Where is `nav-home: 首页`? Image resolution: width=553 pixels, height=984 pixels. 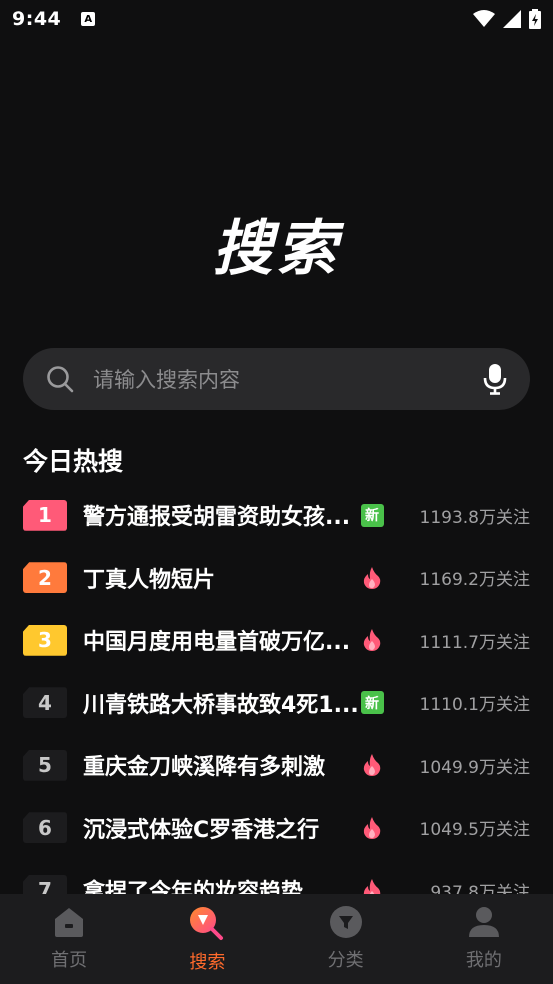
nav-home: 首页 is located at coordinates (69, 939).